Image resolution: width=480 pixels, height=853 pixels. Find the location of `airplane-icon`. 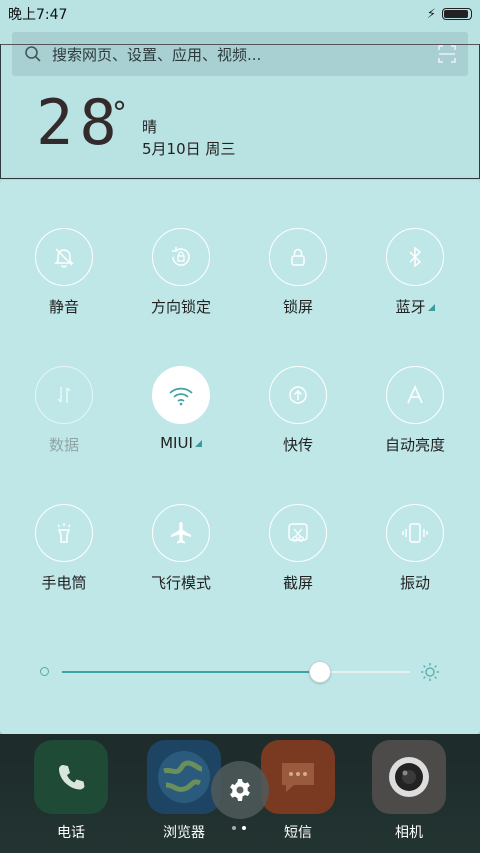

airplane-icon is located at coordinates (181, 533).